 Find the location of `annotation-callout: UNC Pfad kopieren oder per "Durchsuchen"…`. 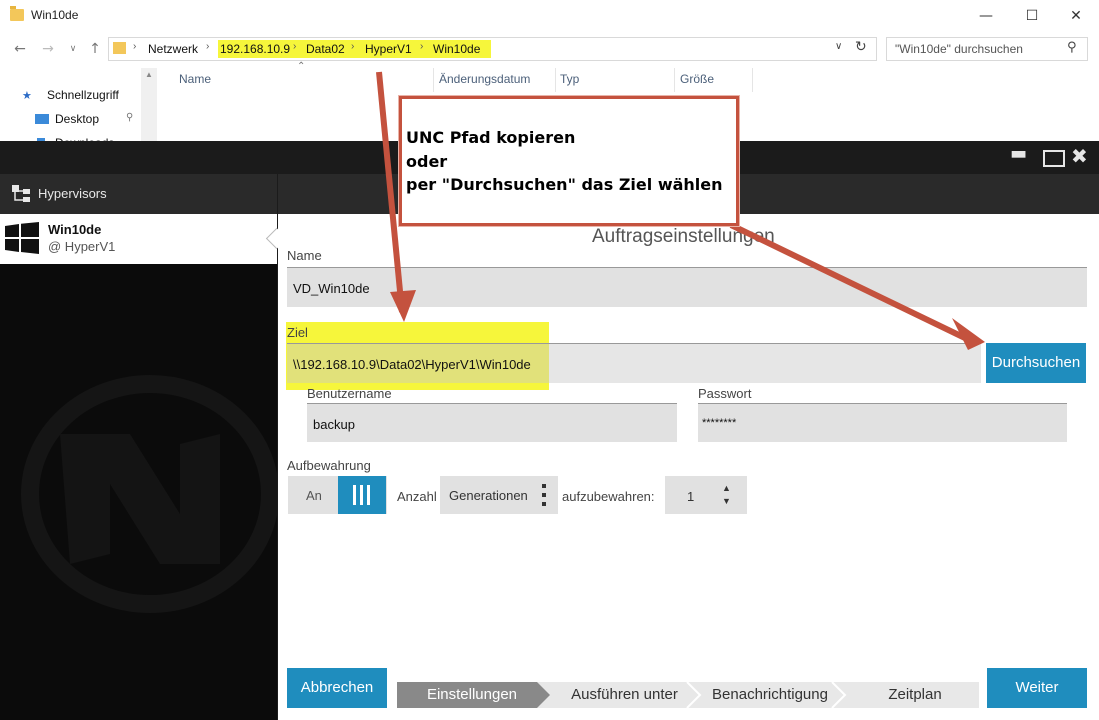

annotation-callout: UNC Pfad kopieren oder per "Durchsuchen"… is located at coordinates (569, 161).